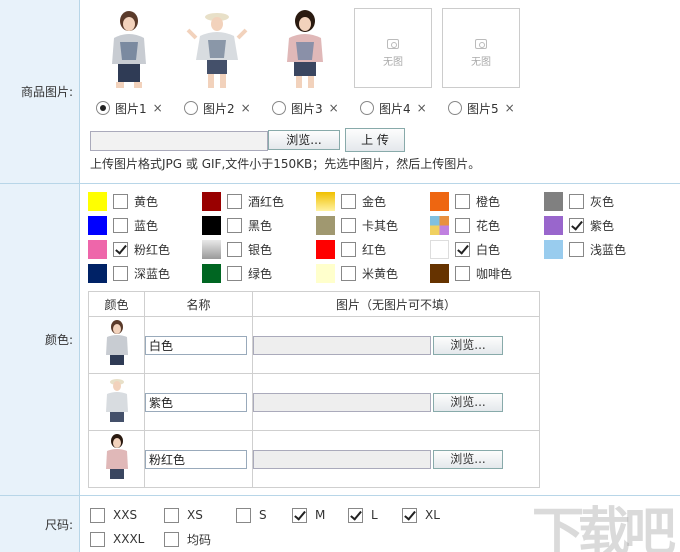 The height and width of the screenshot is (552, 680). I want to click on color-label: 蓝色, so click(146, 225).